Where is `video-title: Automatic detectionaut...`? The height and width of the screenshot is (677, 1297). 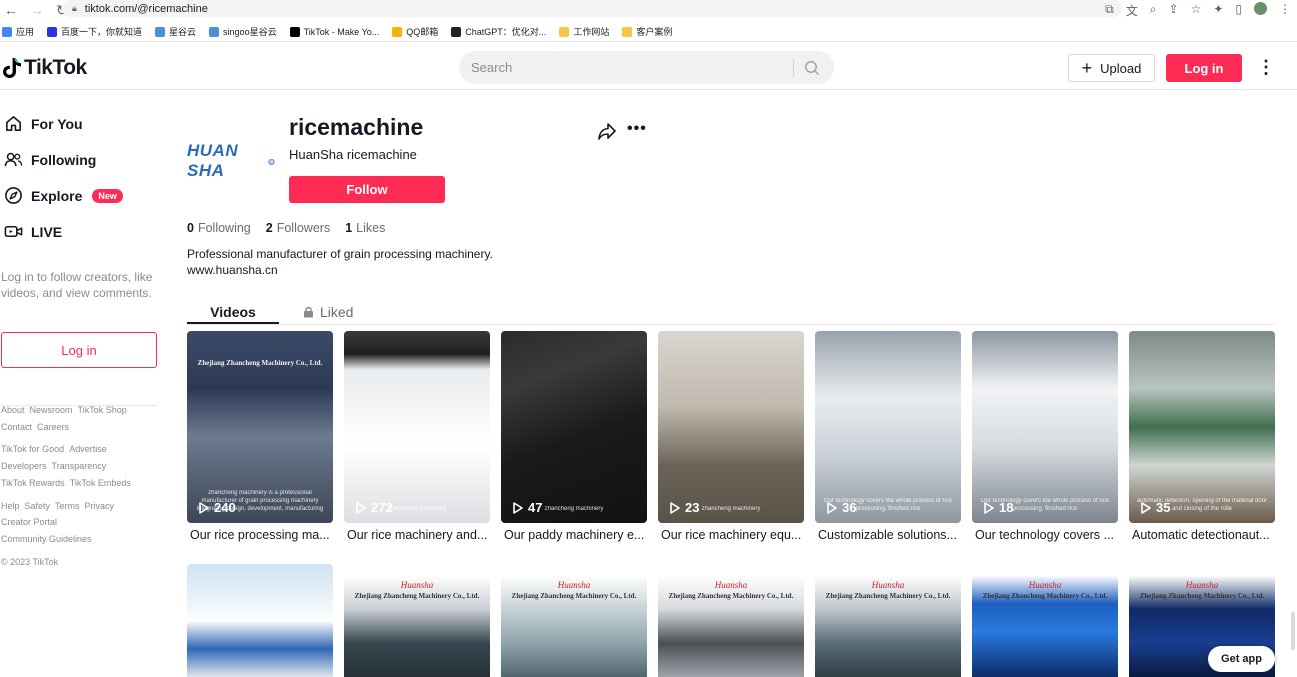
video-title: Automatic detectionaut... is located at coordinates (1205, 535).